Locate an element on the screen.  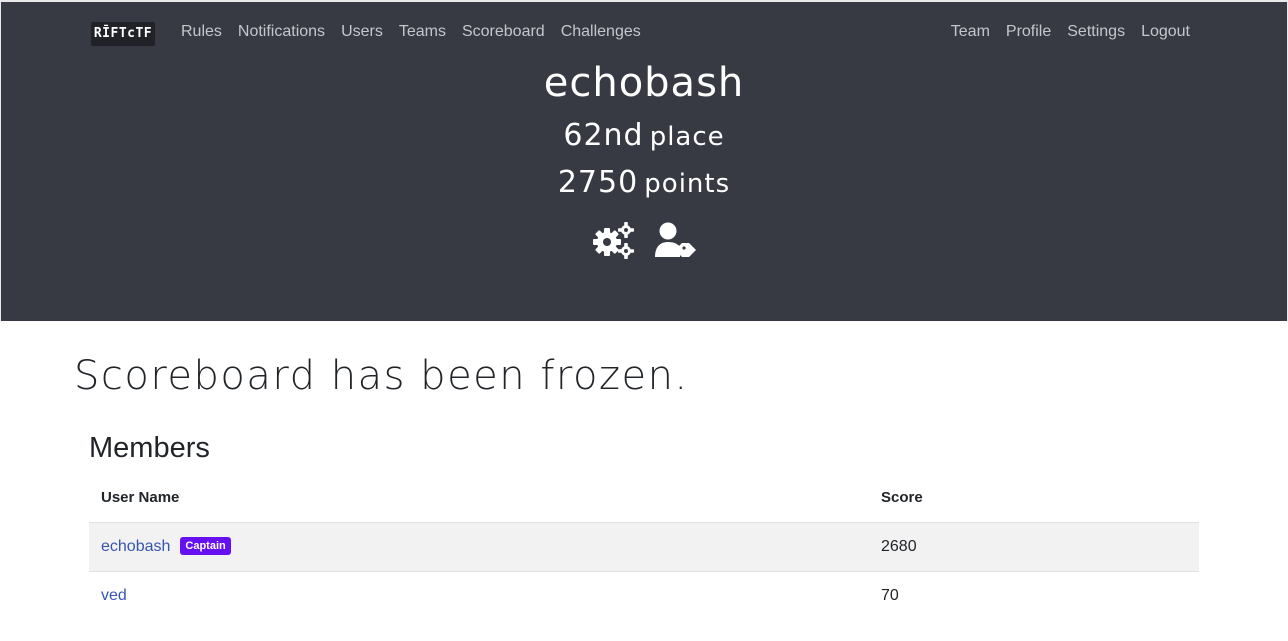
team-place: 62nd place is located at coordinates (644, 135).